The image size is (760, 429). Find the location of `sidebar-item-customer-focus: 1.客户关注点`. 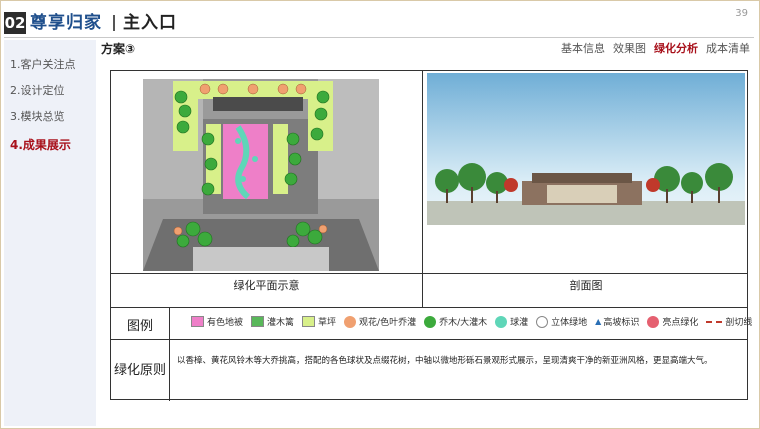

sidebar-item-customer-focus: 1.客户关注点 is located at coordinates (43, 64).